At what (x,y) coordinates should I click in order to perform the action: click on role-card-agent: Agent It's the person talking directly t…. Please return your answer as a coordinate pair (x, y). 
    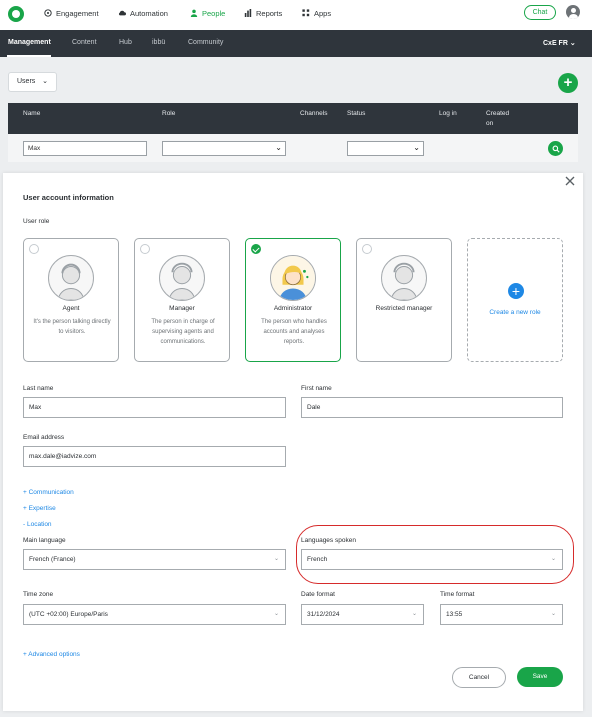
    Looking at the image, I should click on (71, 300).